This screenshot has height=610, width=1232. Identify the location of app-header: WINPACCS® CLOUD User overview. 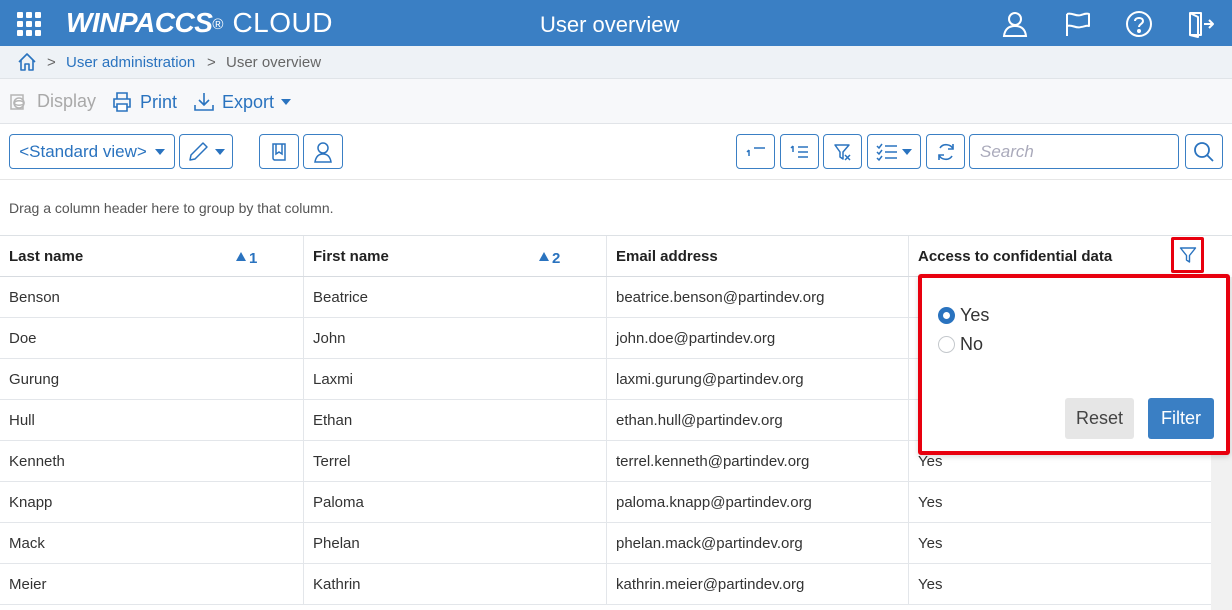
(616, 23).